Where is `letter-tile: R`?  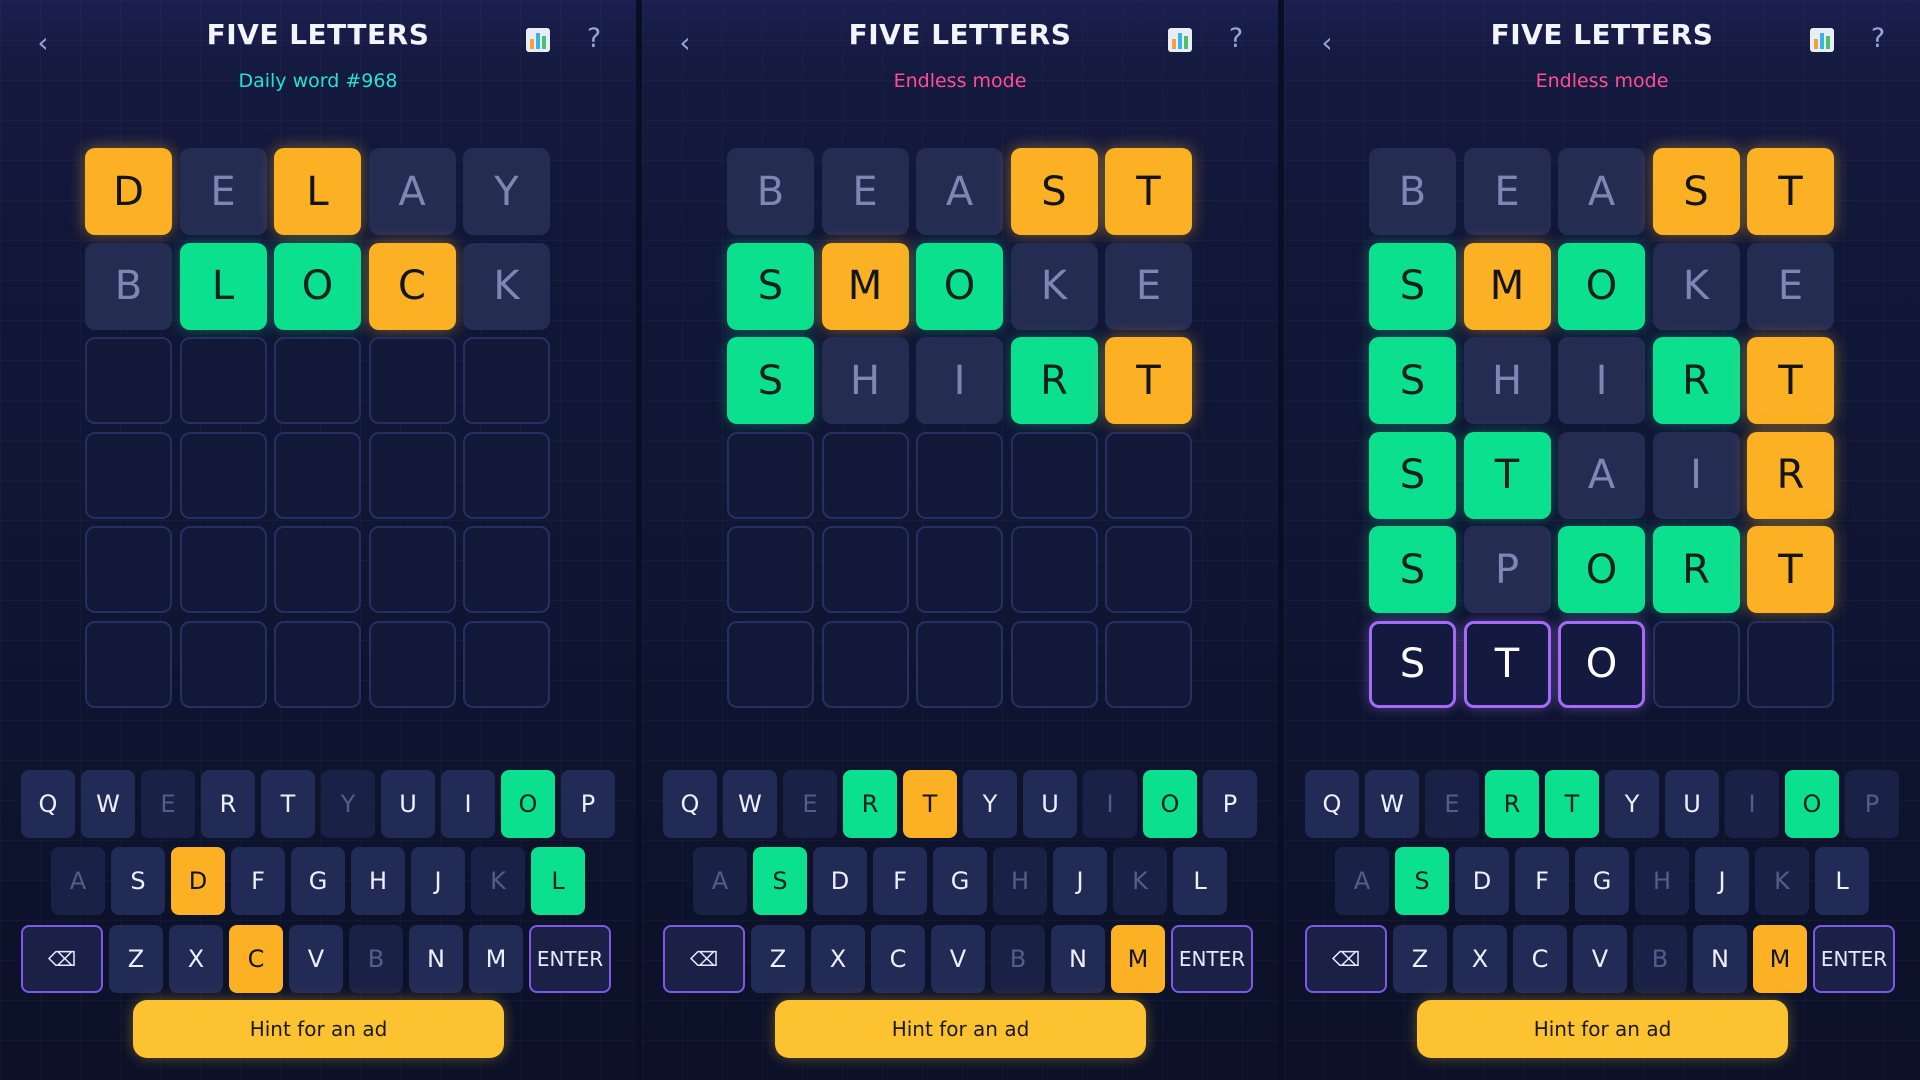 letter-tile: R is located at coordinates (1696, 569).